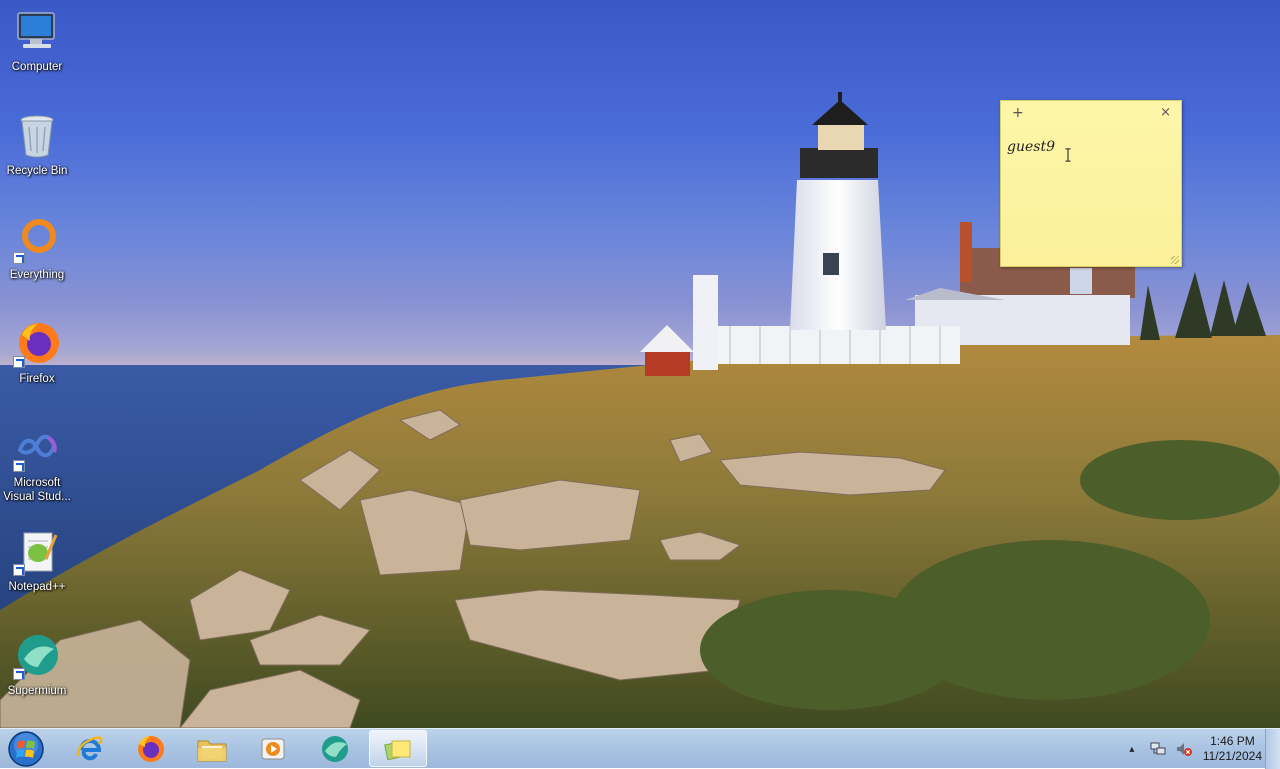  I want to click on clock-date: 11/21/2024, so click(1232, 756).